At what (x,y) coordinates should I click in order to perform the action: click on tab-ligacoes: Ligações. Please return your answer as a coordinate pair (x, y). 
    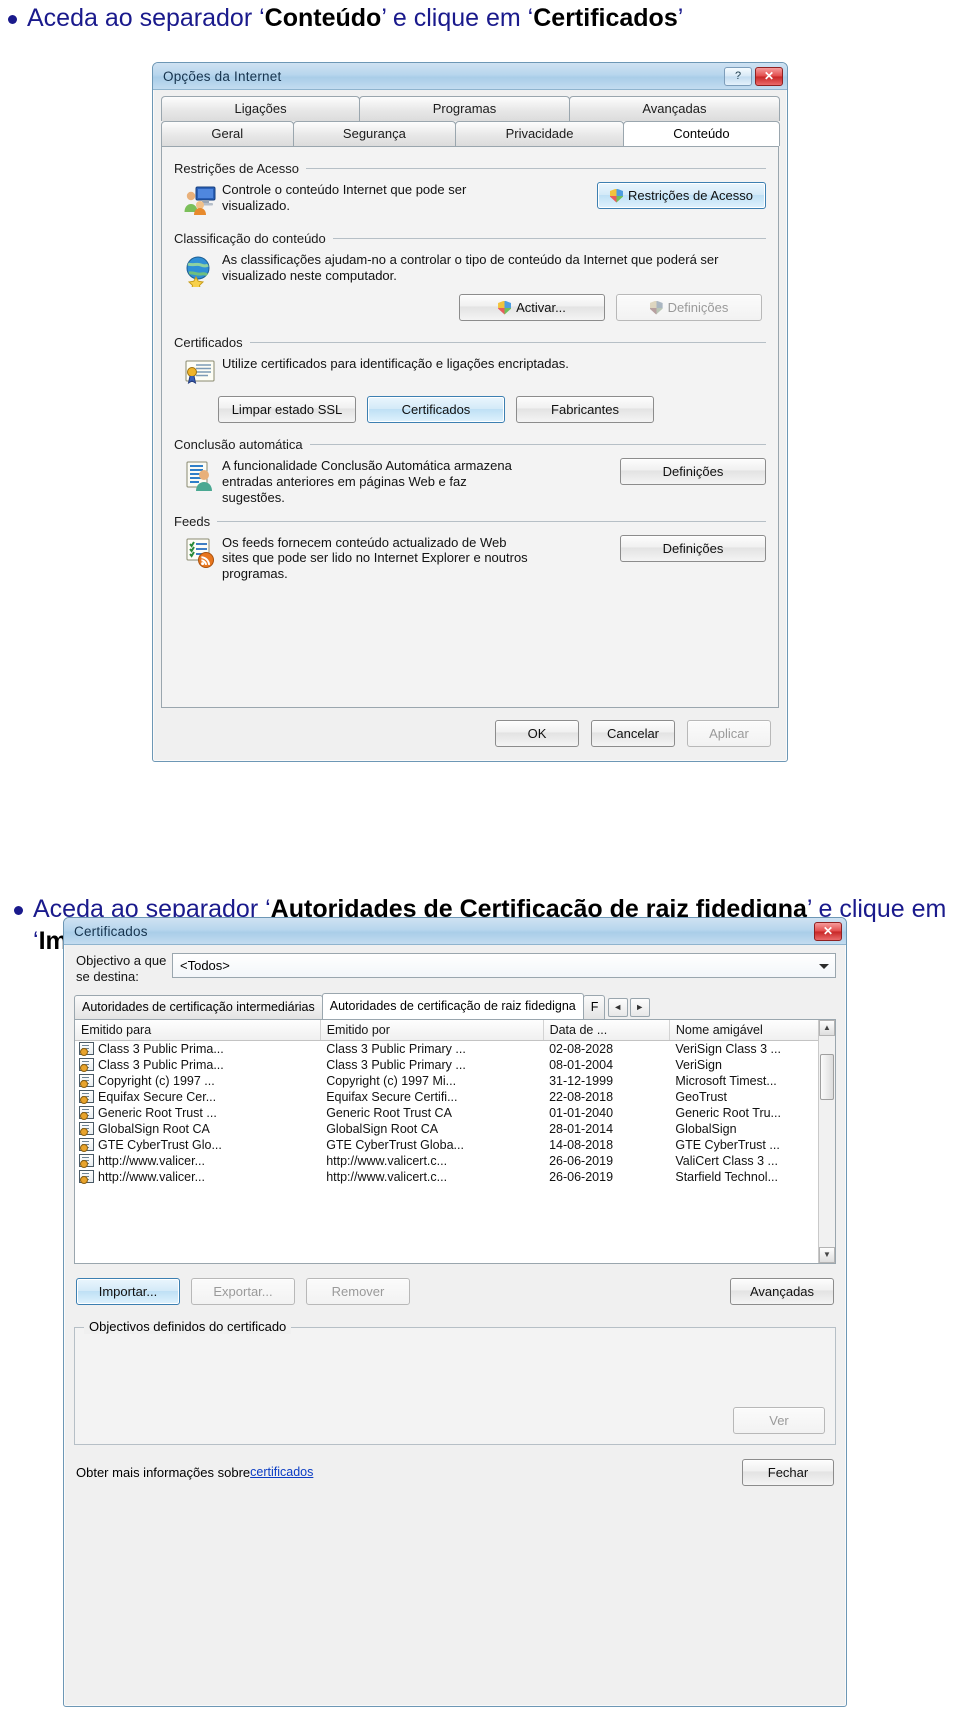
    Looking at the image, I should click on (261, 108).